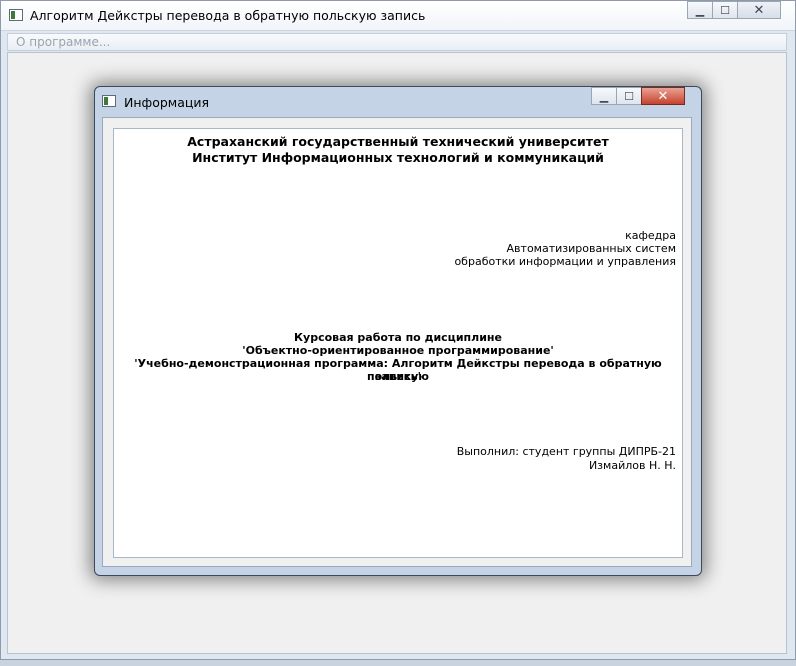 This screenshot has height=666, width=796. I want to click on minimize-button: ▁, so click(700, 10).